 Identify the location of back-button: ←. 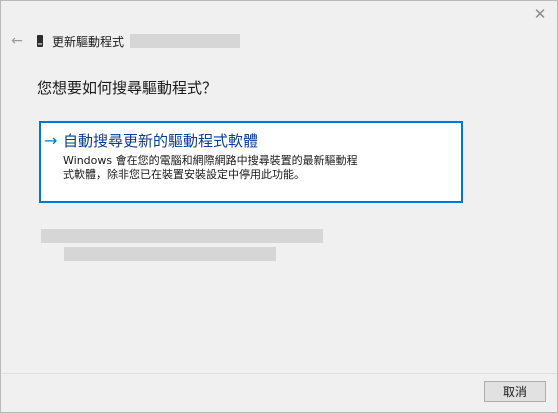
(17, 41).